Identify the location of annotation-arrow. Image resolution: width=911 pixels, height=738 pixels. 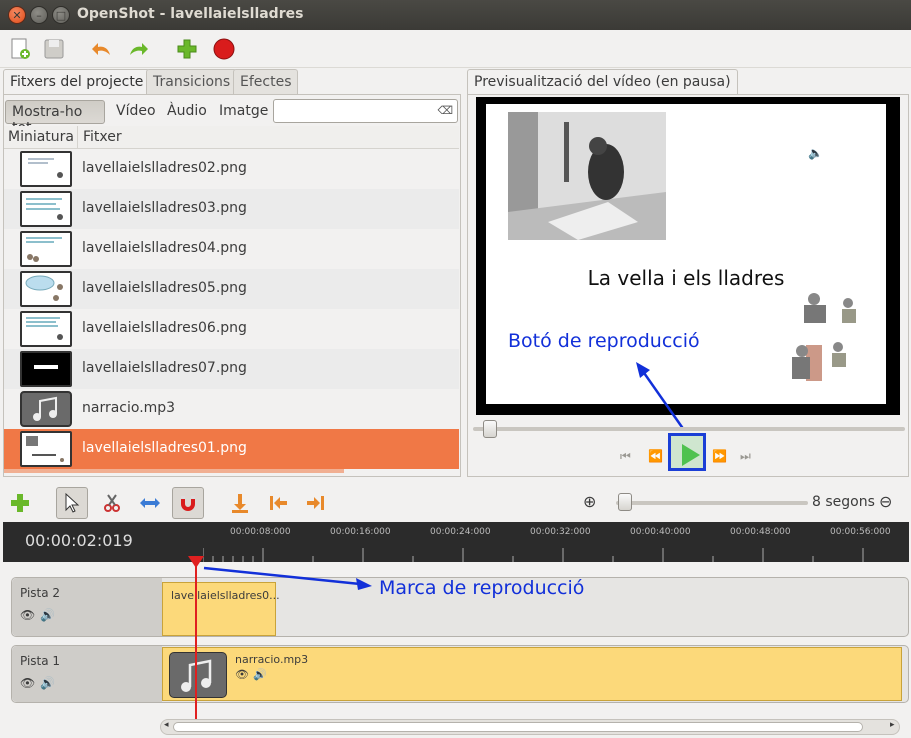
(287, 578).